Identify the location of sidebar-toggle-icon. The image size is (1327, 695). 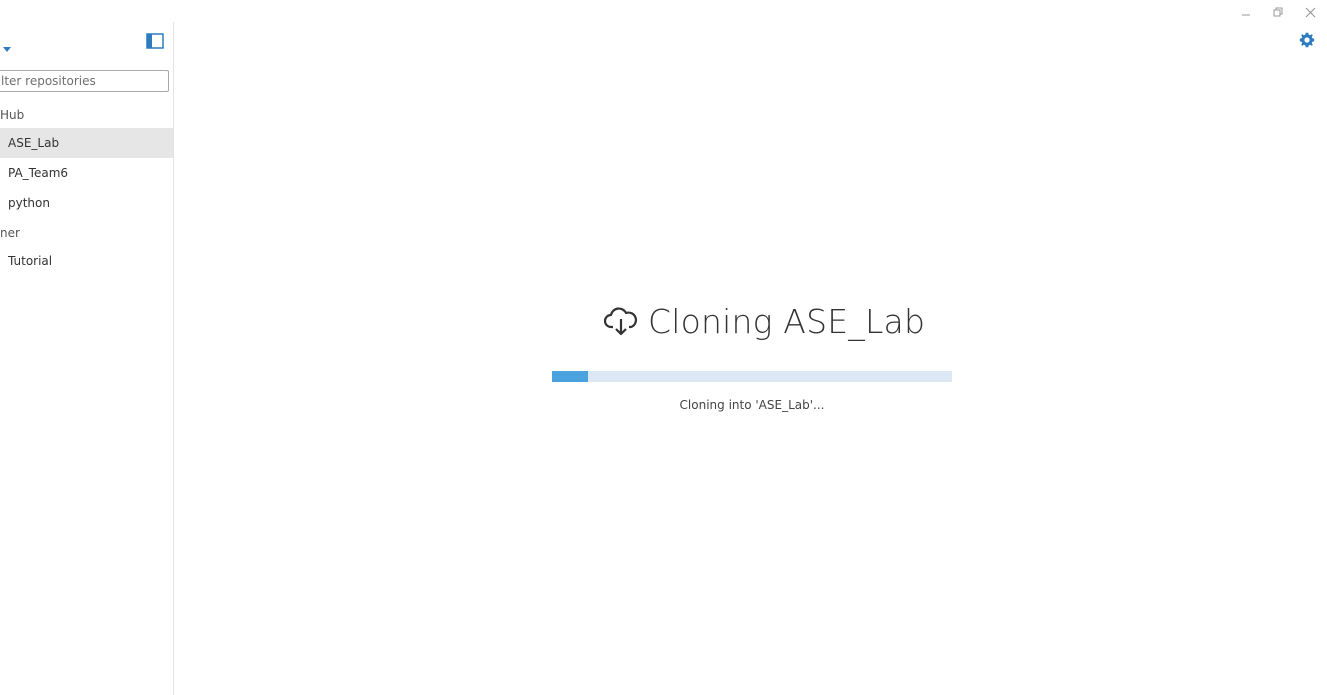
(155, 41).